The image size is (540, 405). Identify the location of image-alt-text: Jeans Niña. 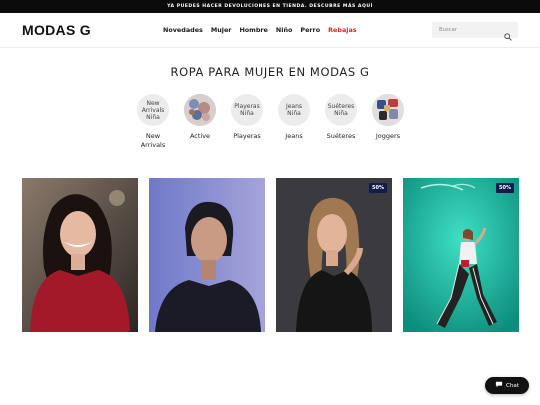
(294, 110).